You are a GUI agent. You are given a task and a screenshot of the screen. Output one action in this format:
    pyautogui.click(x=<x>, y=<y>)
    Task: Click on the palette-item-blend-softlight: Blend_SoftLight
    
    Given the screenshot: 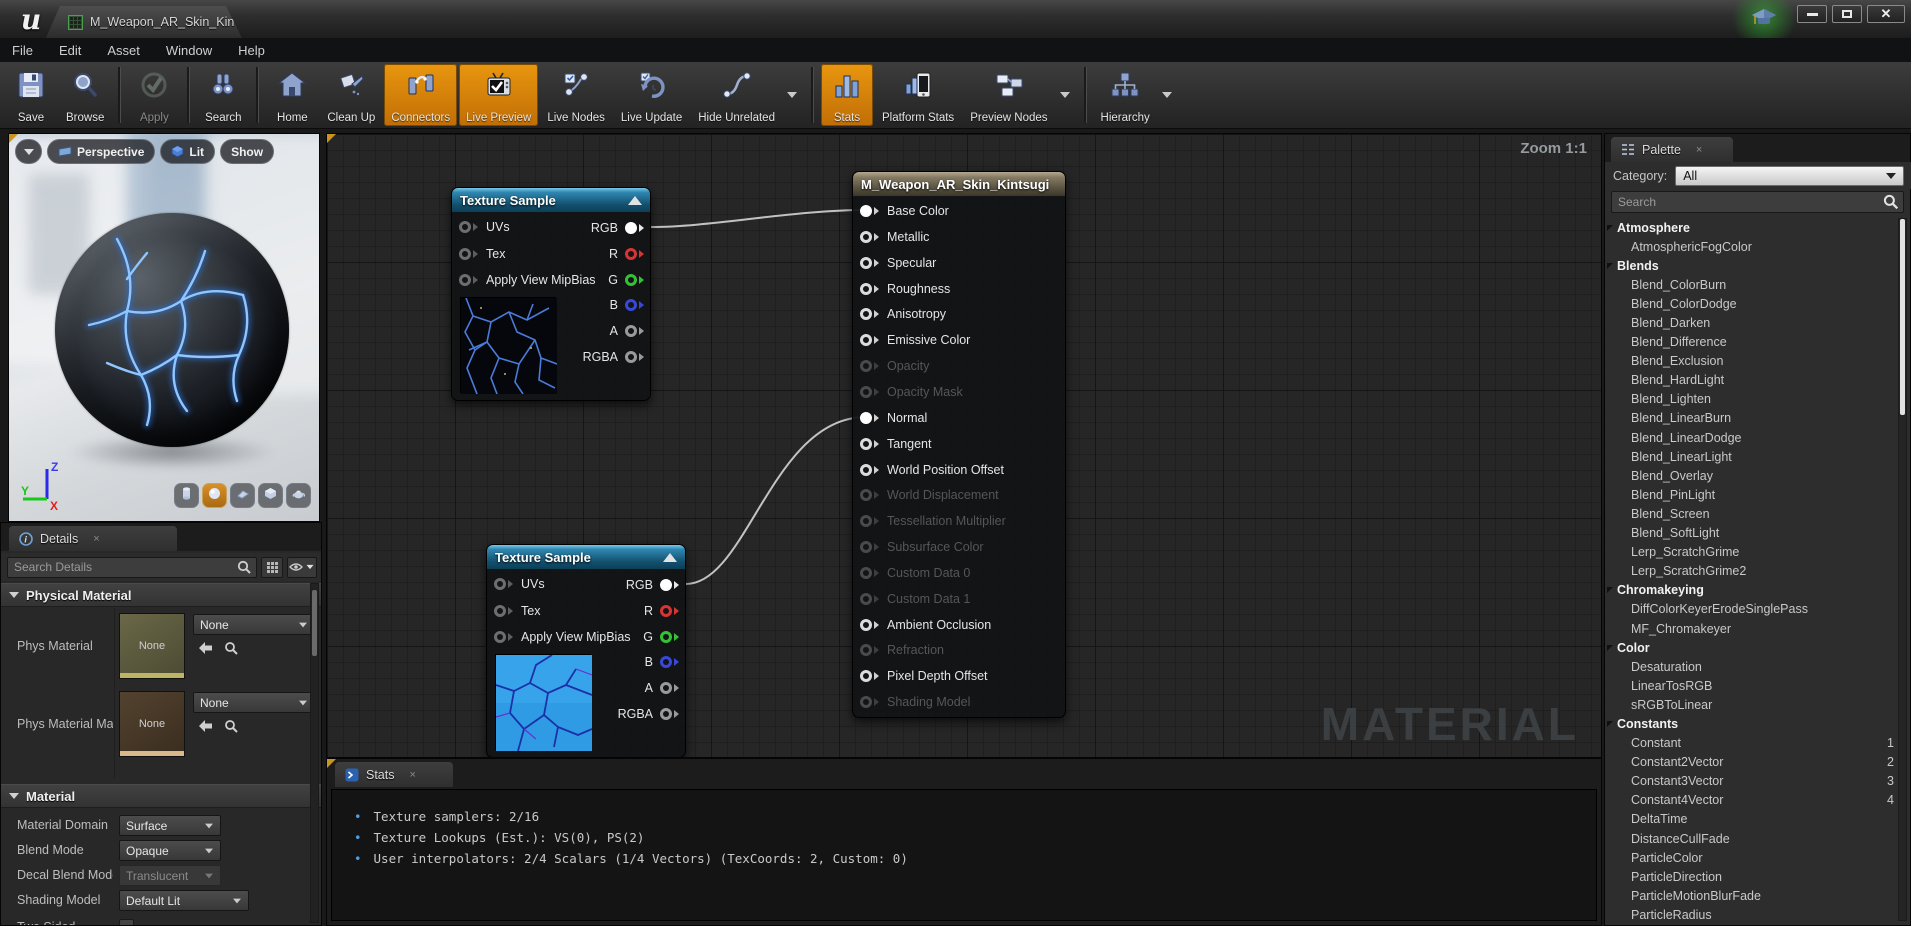 What is the action you would take?
    pyautogui.click(x=1757, y=533)
    